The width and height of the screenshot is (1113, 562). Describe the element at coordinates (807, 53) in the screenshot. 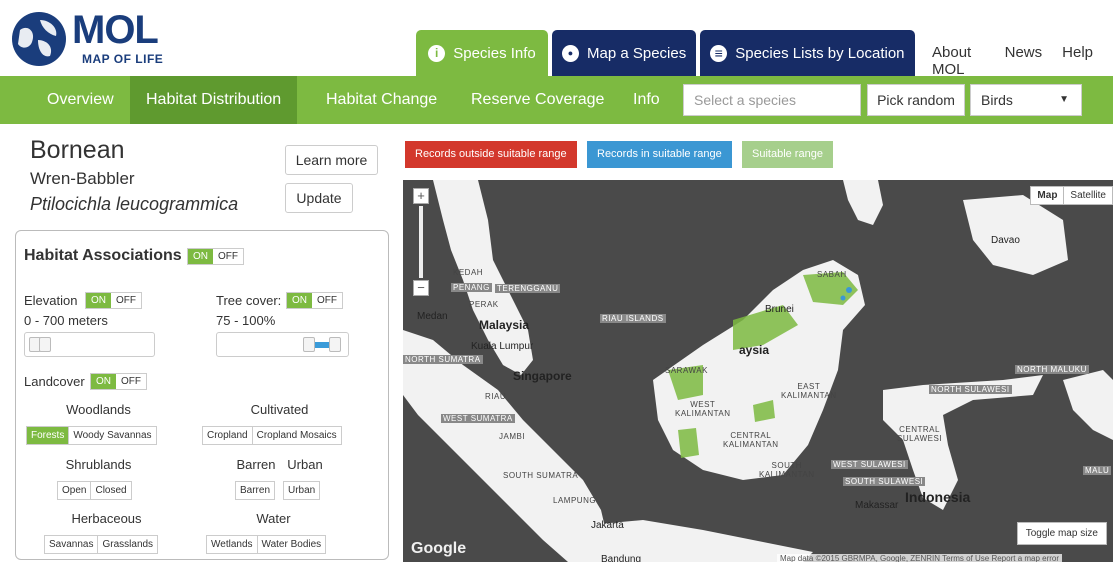

I see `tab-species-lists-by-location: Species Lists by Location` at that location.